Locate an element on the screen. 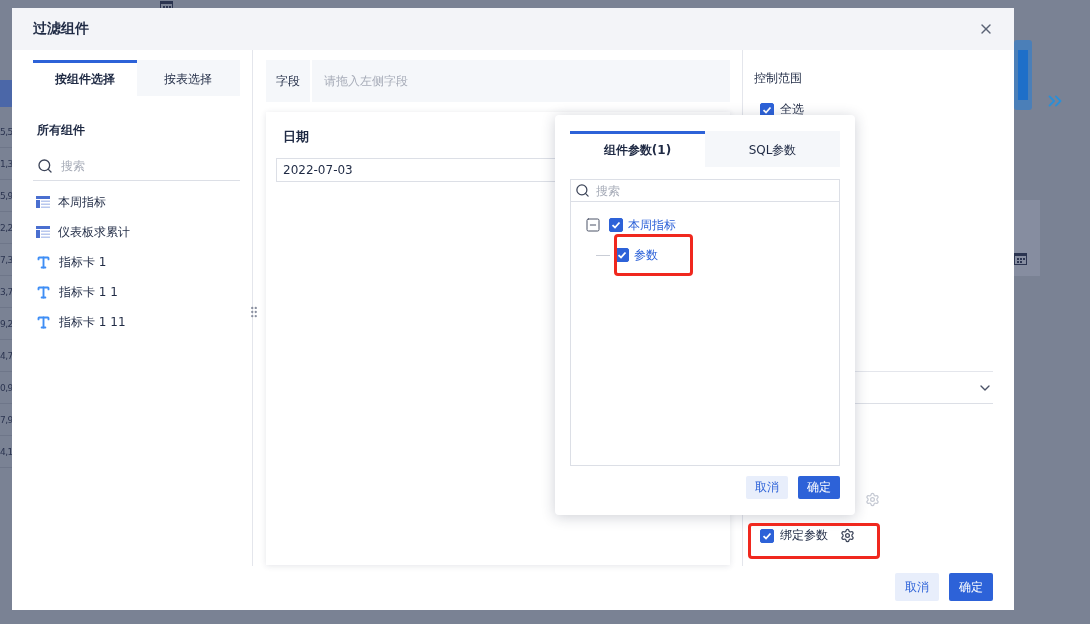  drop-hint: 请拖入左侧字段 is located at coordinates (365, 81).